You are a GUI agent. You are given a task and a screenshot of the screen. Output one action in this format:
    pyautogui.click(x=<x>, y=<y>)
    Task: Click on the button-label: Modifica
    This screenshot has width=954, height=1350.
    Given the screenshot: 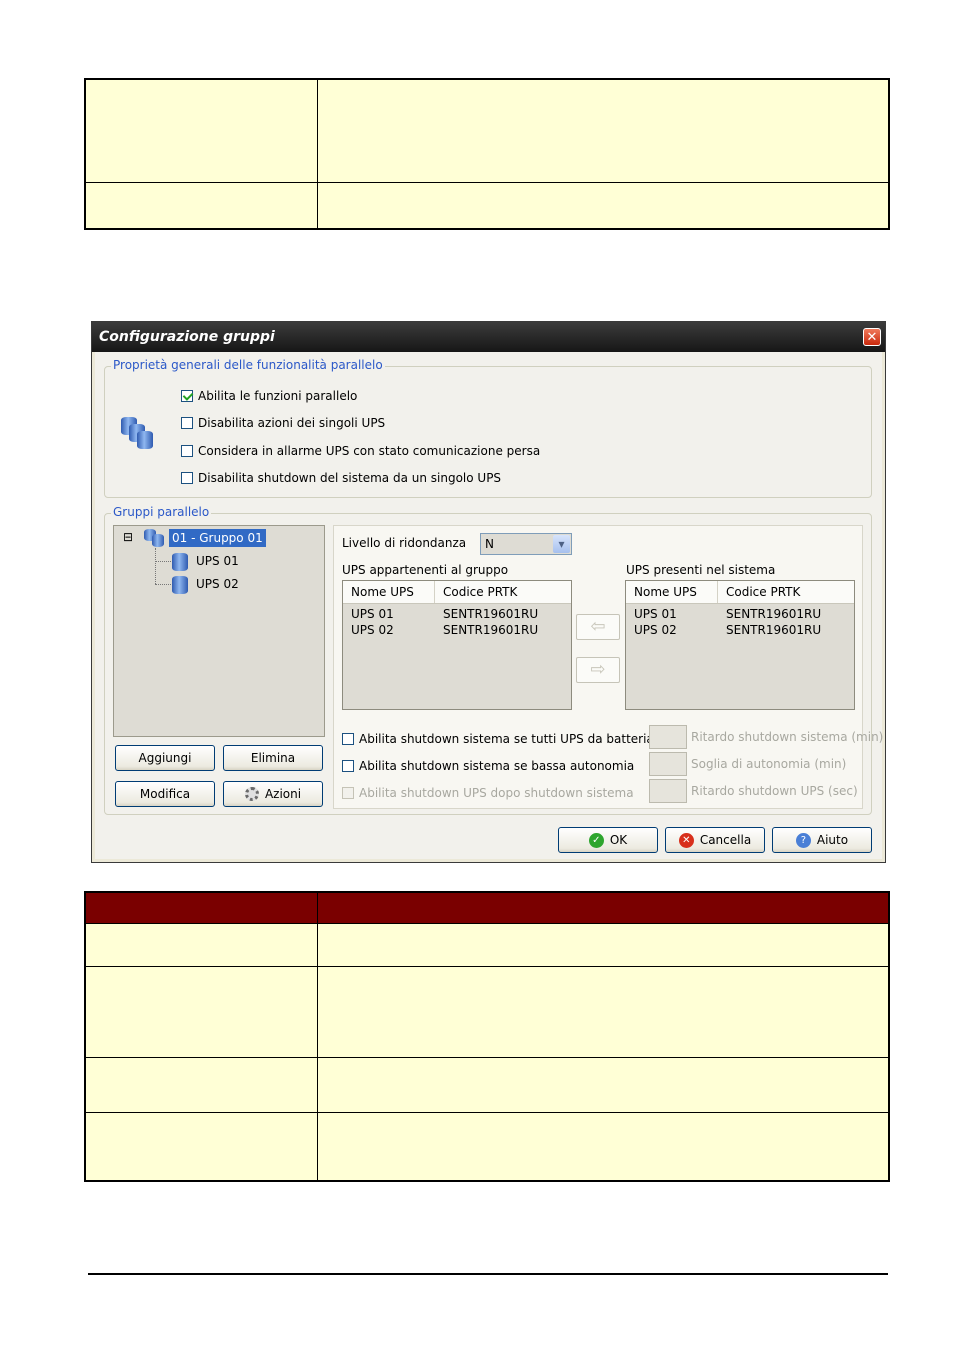 What is the action you would take?
    pyautogui.click(x=165, y=794)
    